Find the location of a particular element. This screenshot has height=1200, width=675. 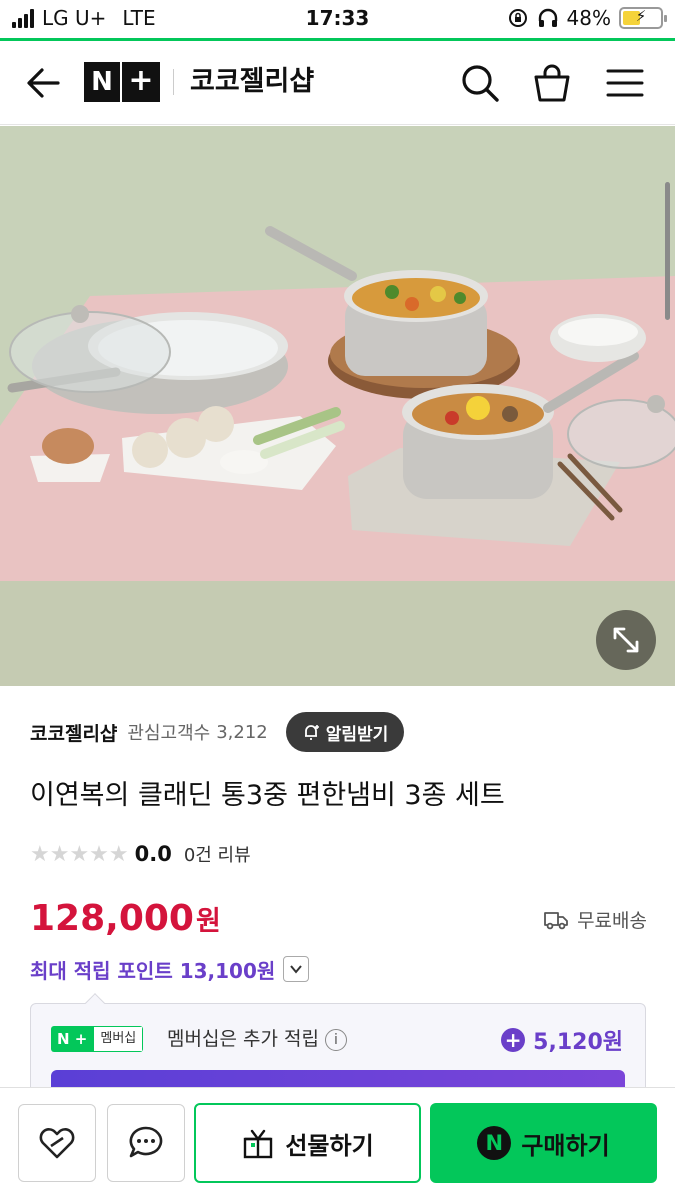

battery-percent: 48% is located at coordinates (588, 18).